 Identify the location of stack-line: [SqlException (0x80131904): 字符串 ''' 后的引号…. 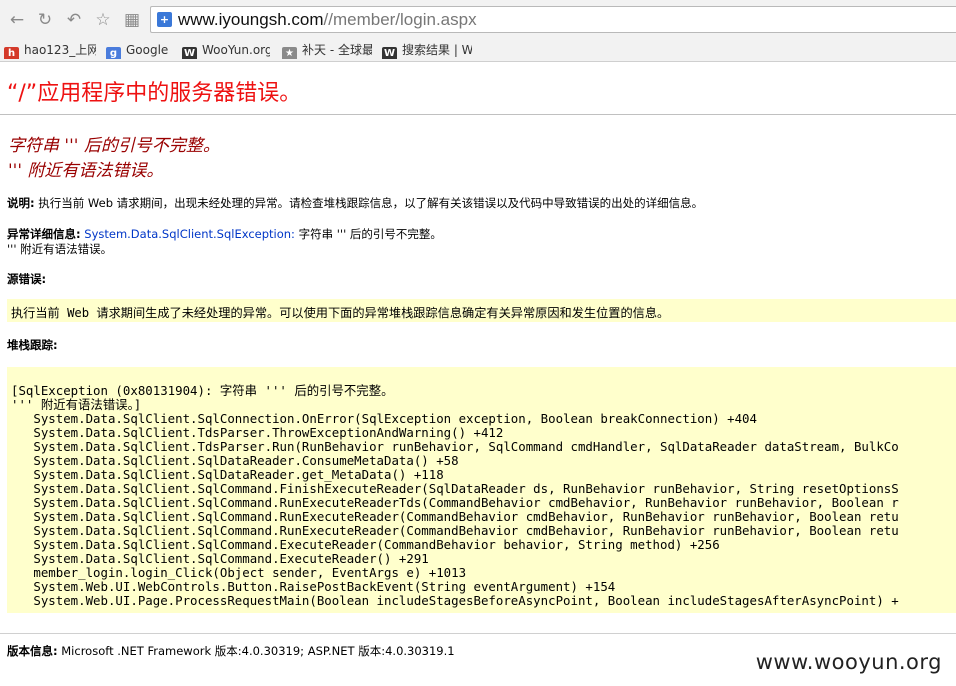
(202, 390).